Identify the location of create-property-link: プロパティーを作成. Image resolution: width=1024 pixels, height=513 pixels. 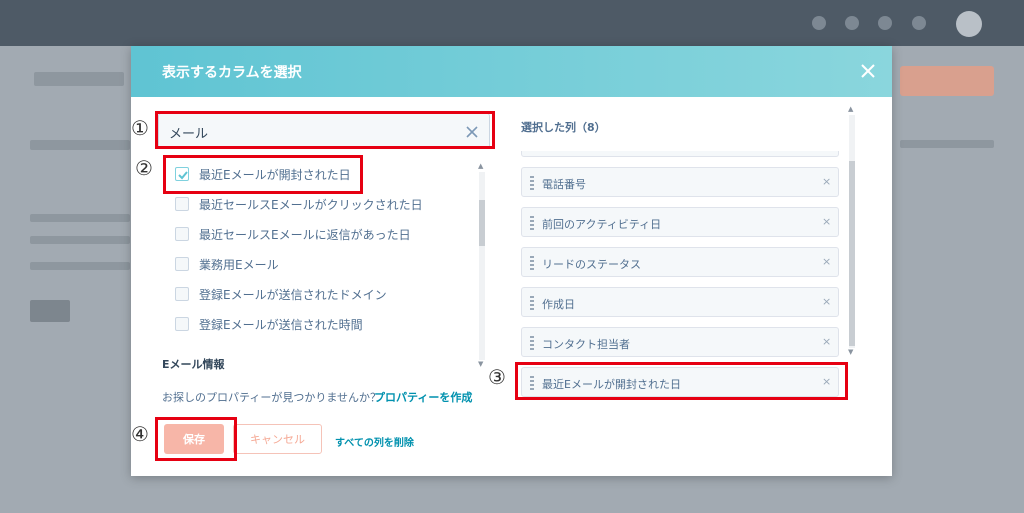
(423, 397).